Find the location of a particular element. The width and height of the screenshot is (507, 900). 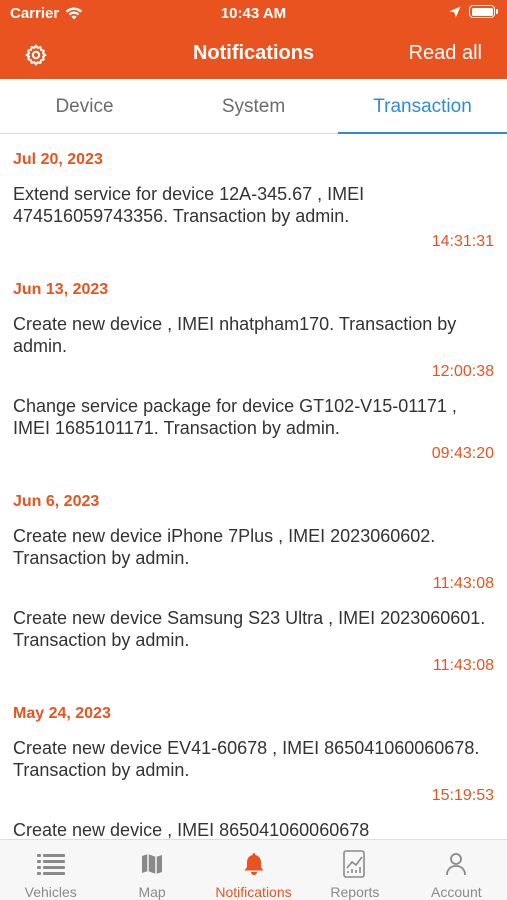

tabbar-item-vehicles: Vehicles is located at coordinates (50, 870).